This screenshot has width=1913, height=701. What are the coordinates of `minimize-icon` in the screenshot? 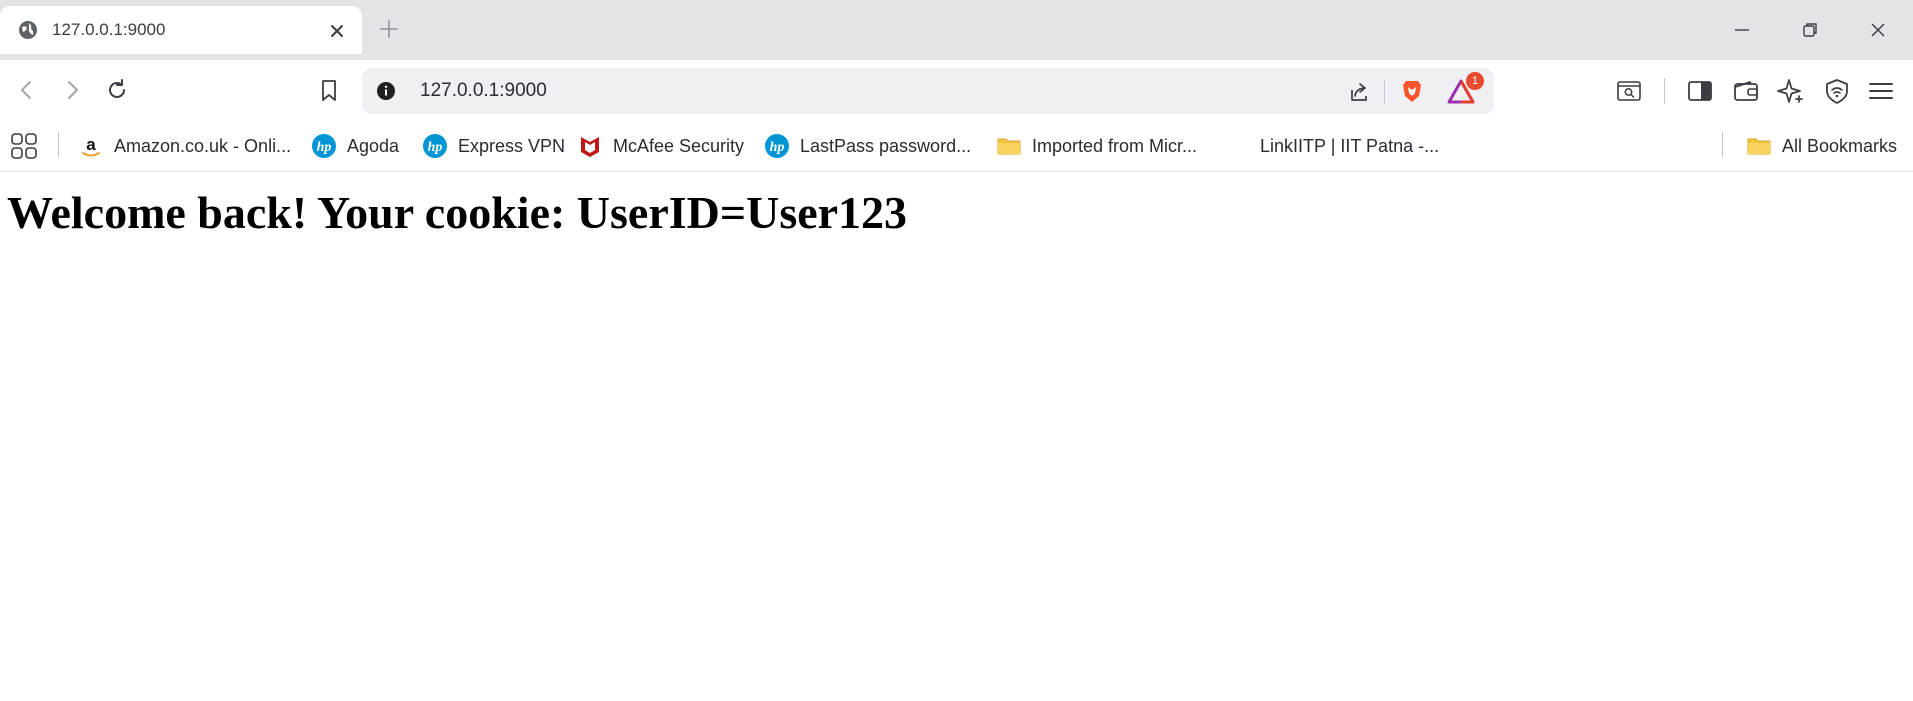 It's located at (1742, 30).